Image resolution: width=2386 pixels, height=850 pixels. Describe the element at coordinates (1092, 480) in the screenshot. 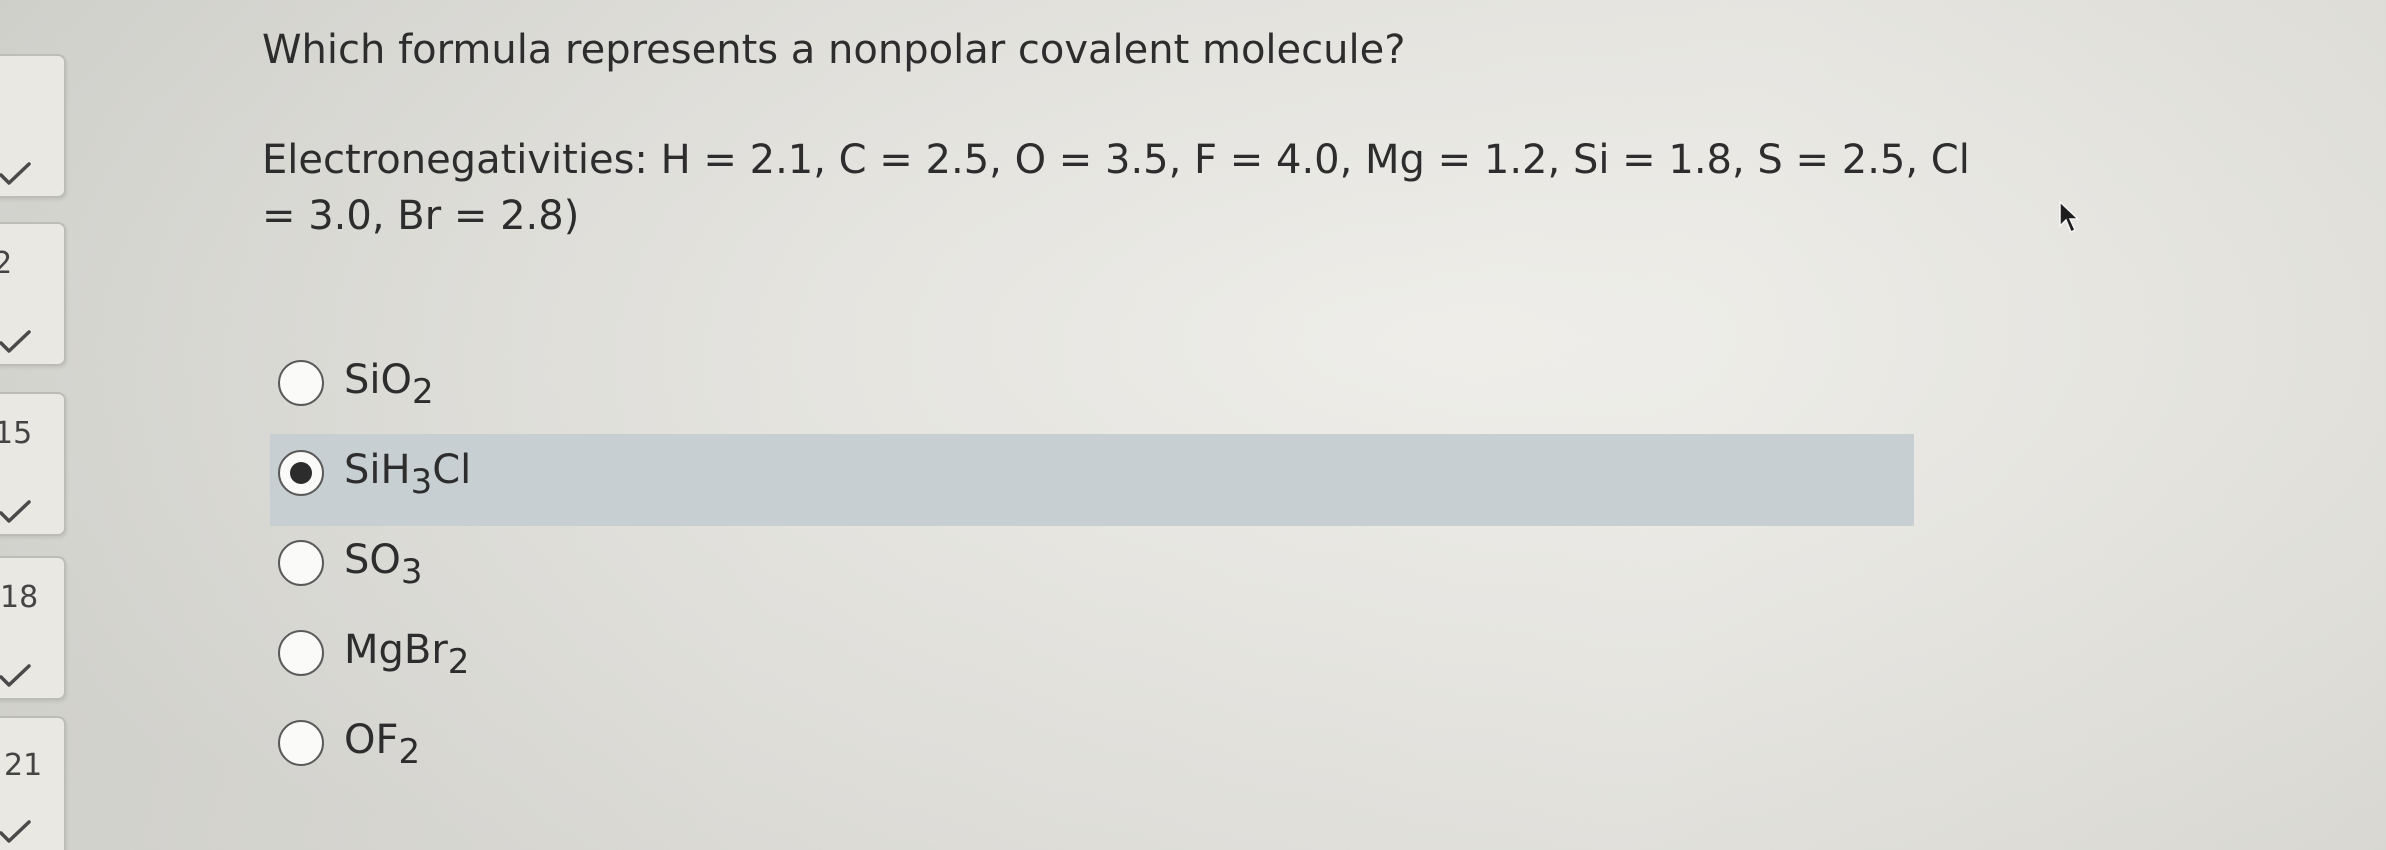

I see `selected-highlight` at that location.